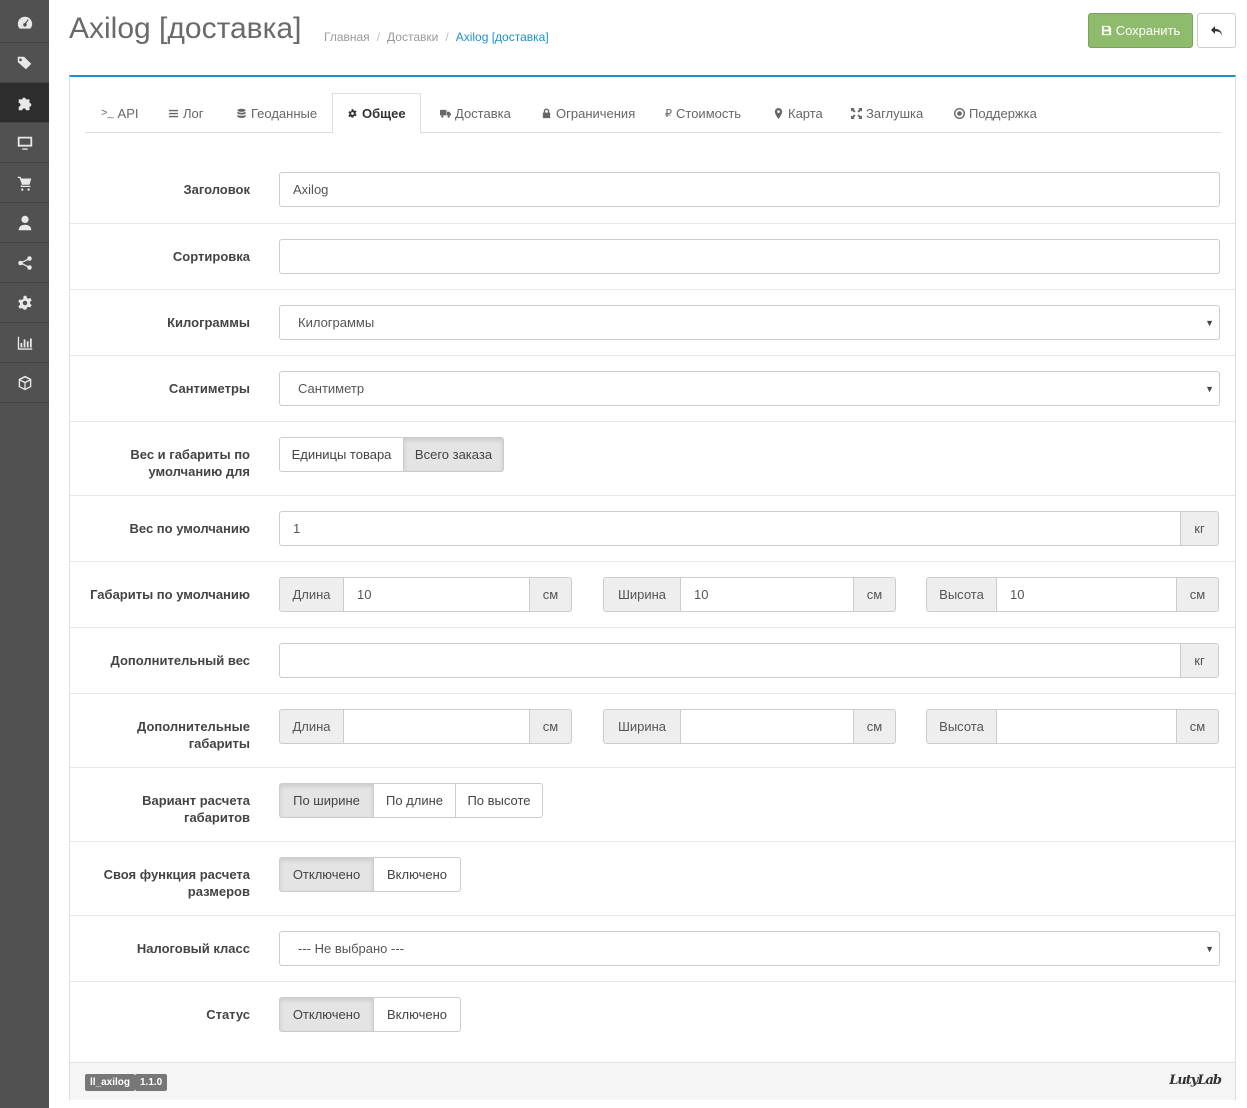  What do you see at coordinates (228, 1014) in the screenshot?
I see `status-label: Статус` at bounding box center [228, 1014].